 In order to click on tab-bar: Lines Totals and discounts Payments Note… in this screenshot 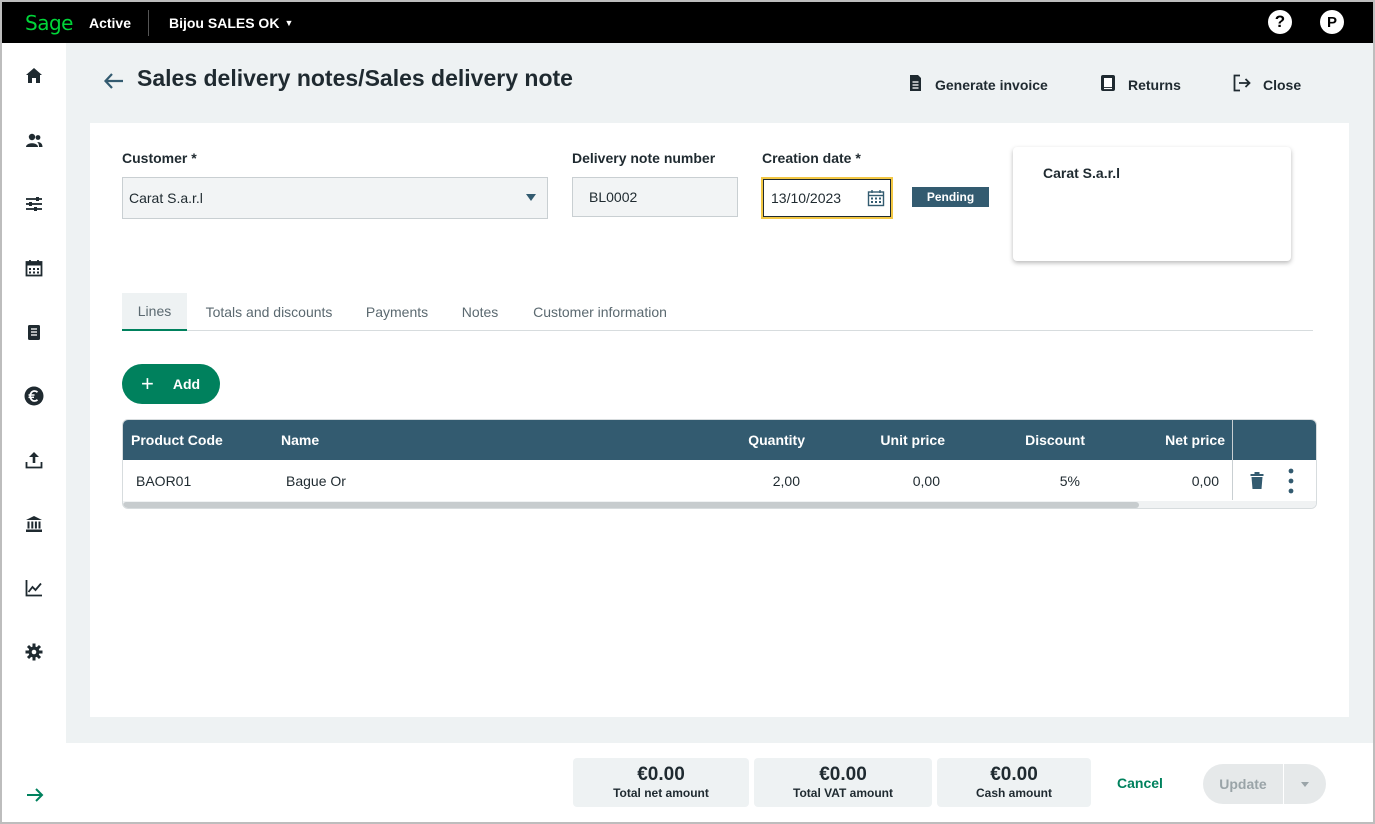, I will do `click(717, 312)`.